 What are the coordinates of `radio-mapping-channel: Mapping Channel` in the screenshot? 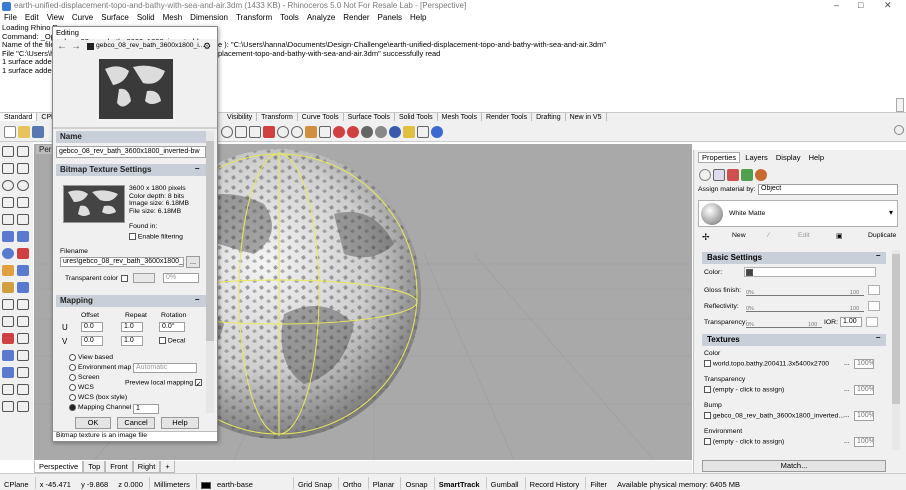 It's located at (100, 408).